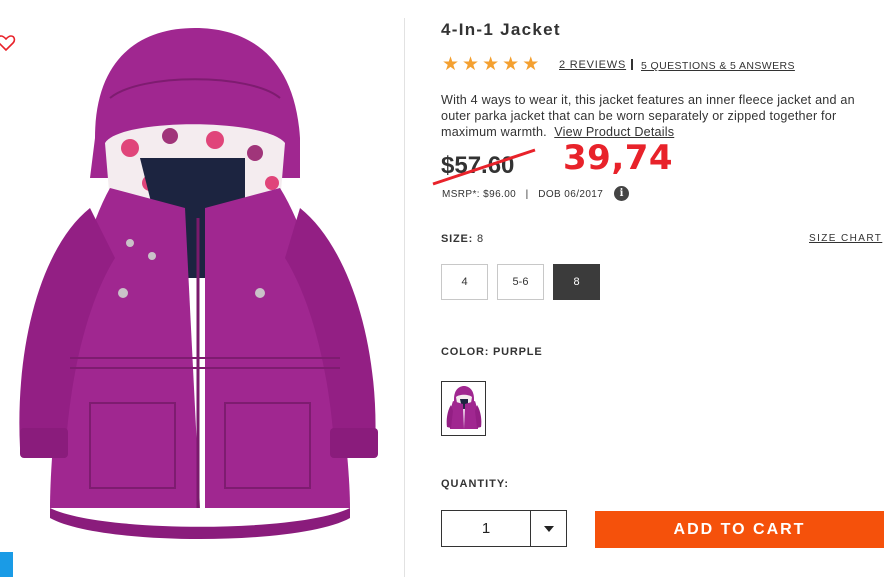 Image resolution: width=884 pixels, height=577 pixels. What do you see at coordinates (486, 528) in the screenshot?
I see `quantity-value: 1` at bounding box center [486, 528].